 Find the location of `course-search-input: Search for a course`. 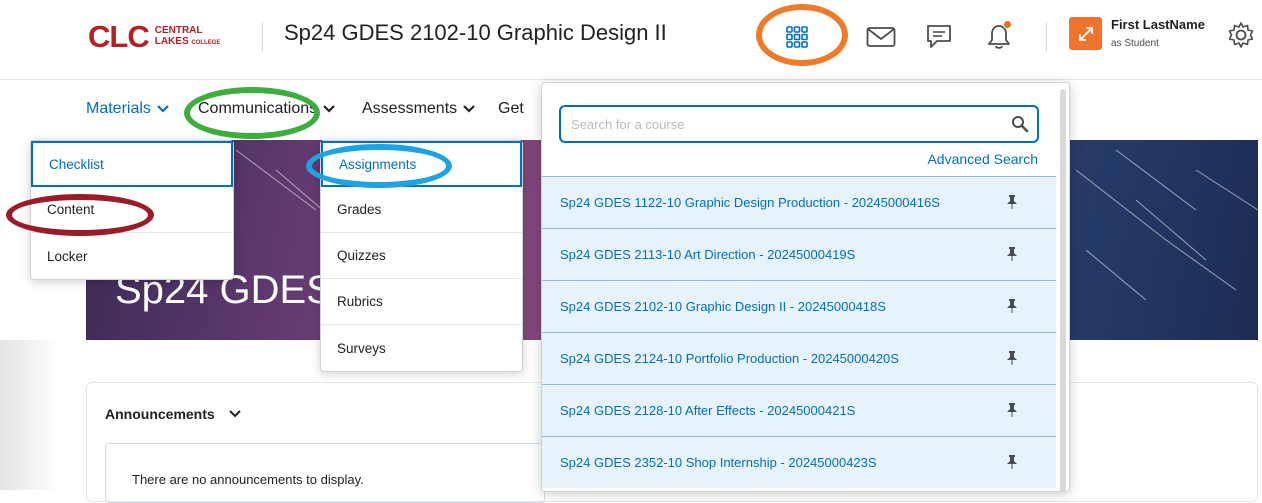

course-search-input: Search for a course is located at coordinates (799, 124).